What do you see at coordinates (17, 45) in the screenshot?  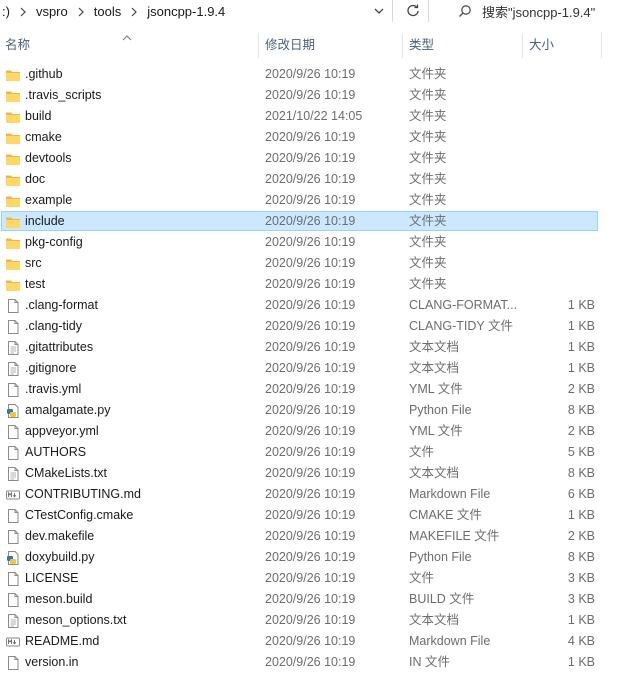 I see `column-header-name: 名称` at bounding box center [17, 45].